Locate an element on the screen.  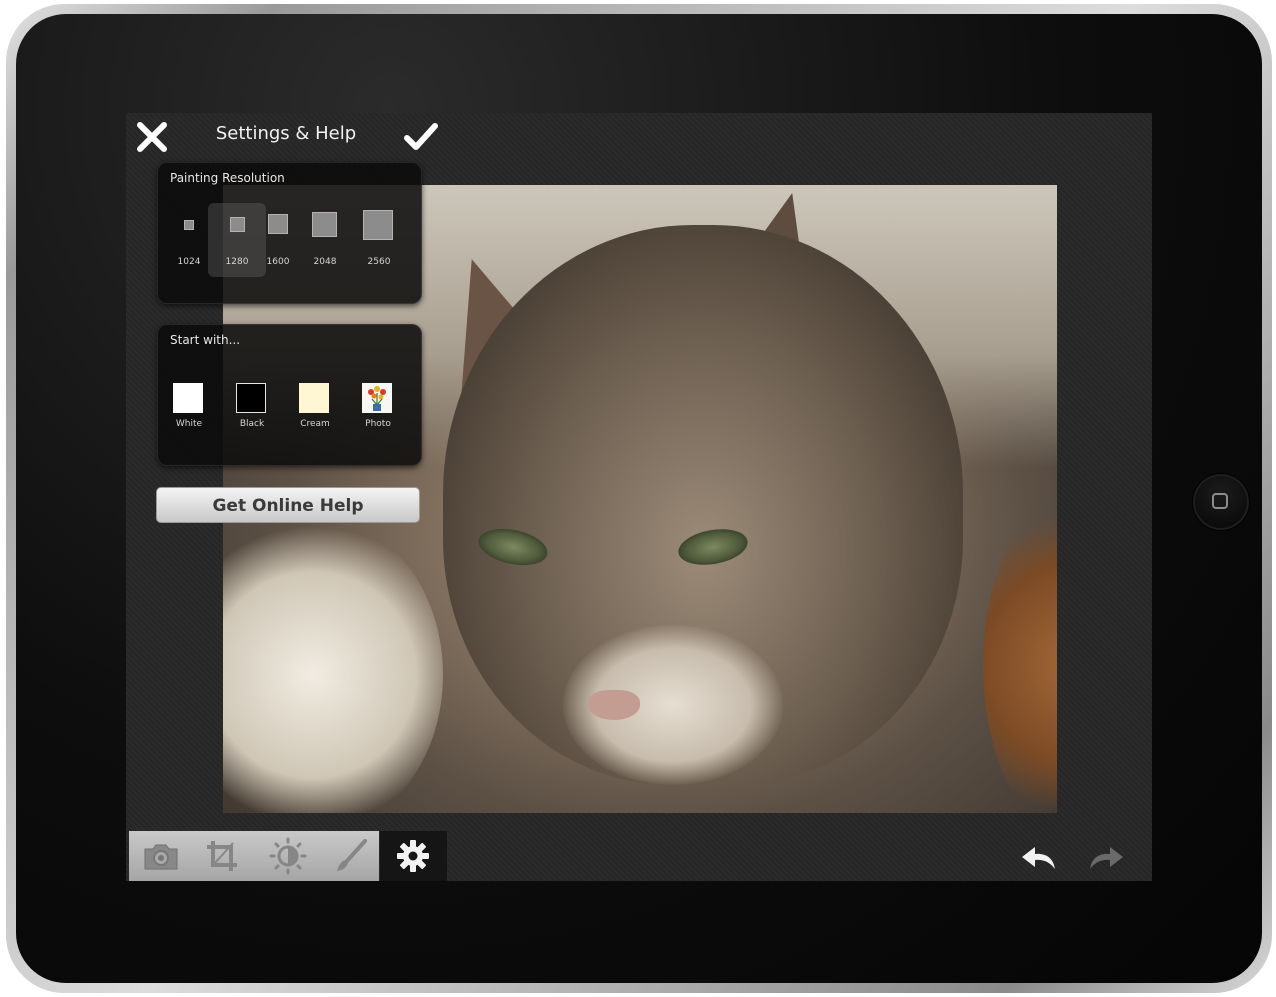
checkmark-icon is located at coordinates (421, 136).